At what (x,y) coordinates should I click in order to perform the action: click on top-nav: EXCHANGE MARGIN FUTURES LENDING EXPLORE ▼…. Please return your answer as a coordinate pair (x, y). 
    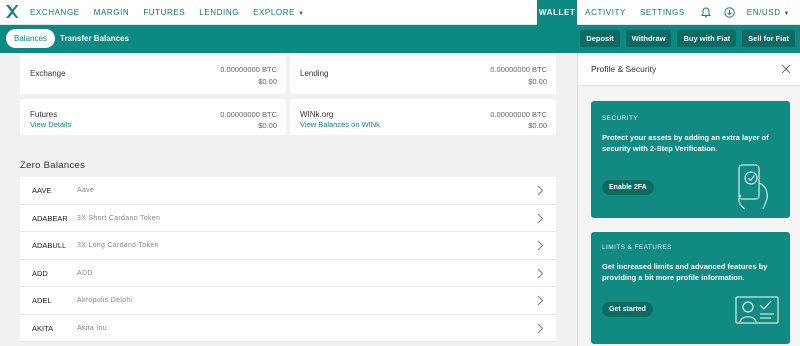
    Looking at the image, I should click on (400, 12).